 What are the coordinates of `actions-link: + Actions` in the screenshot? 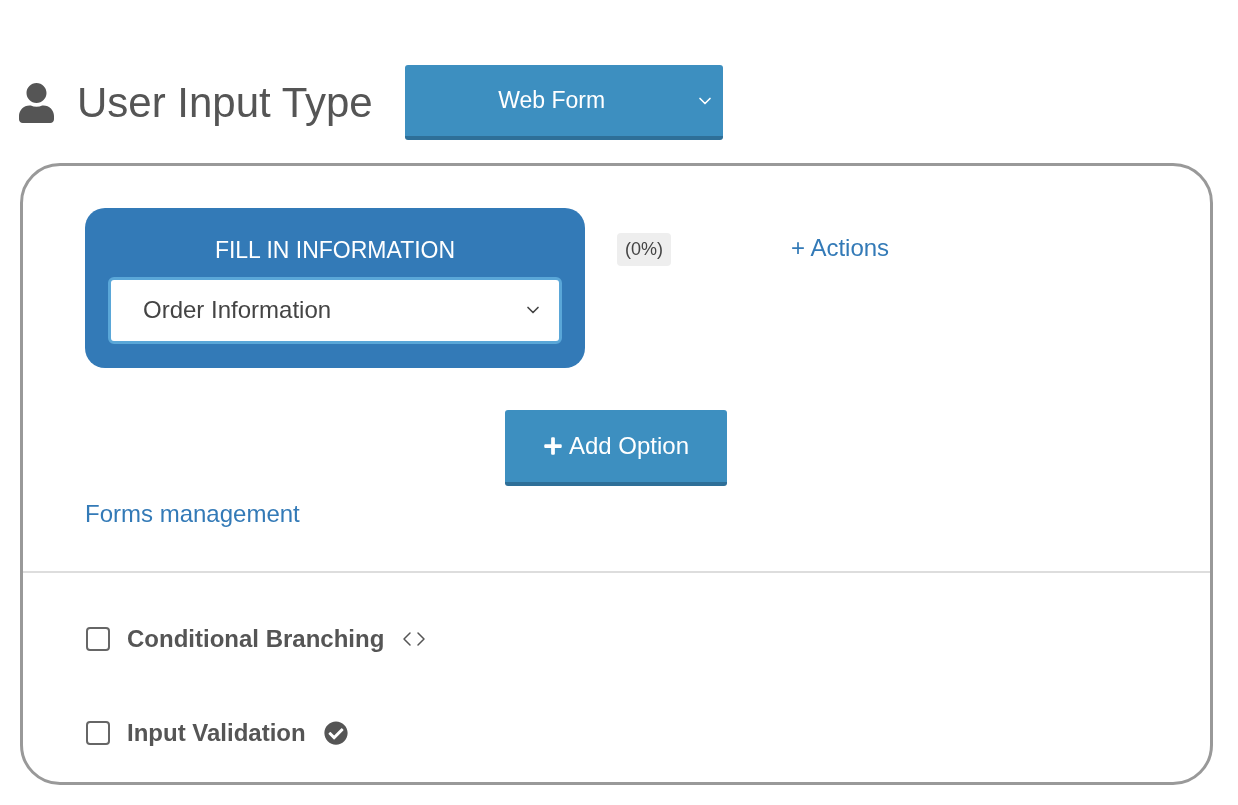 It's located at (840, 248).